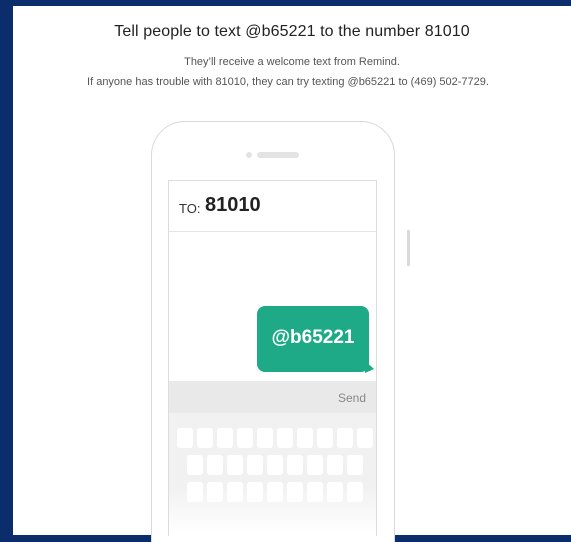 The height and width of the screenshot is (542, 571). What do you see at coordinates (190, 208) in the screenshot?
I see `to-label: TO:` at bounding box center [190, 208].